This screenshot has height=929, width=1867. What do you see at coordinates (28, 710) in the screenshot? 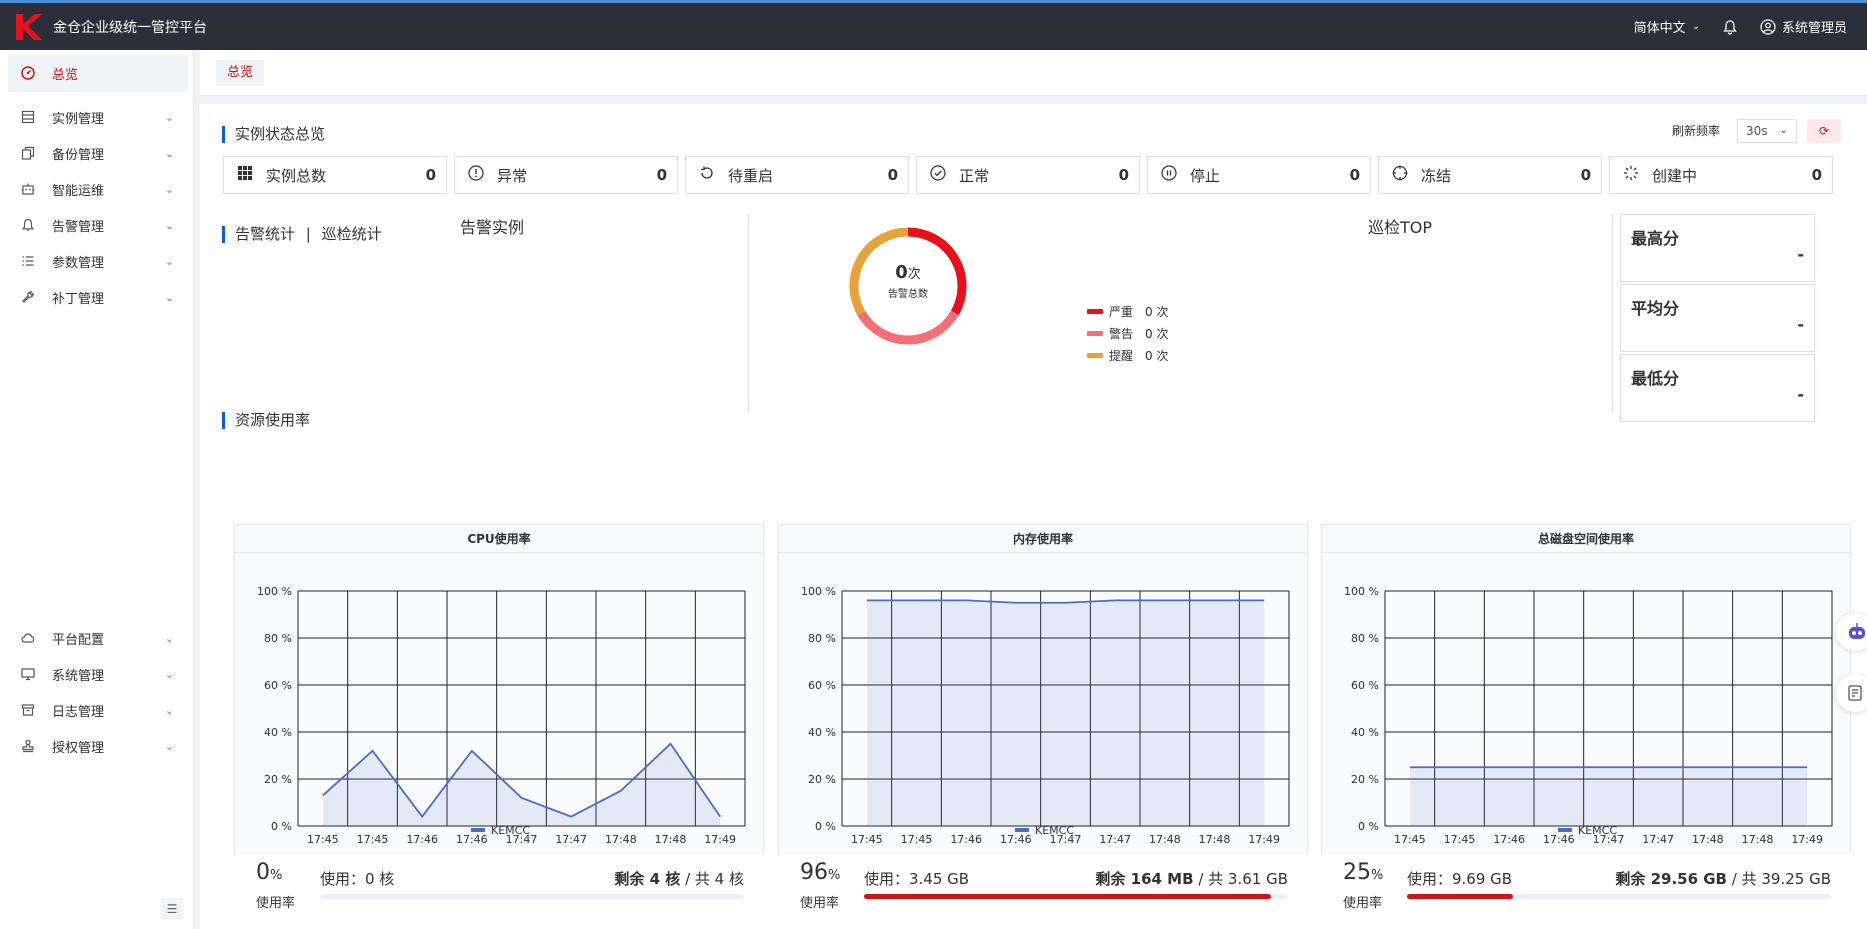
I see `archive-icon` at bounding box center [28, 710].